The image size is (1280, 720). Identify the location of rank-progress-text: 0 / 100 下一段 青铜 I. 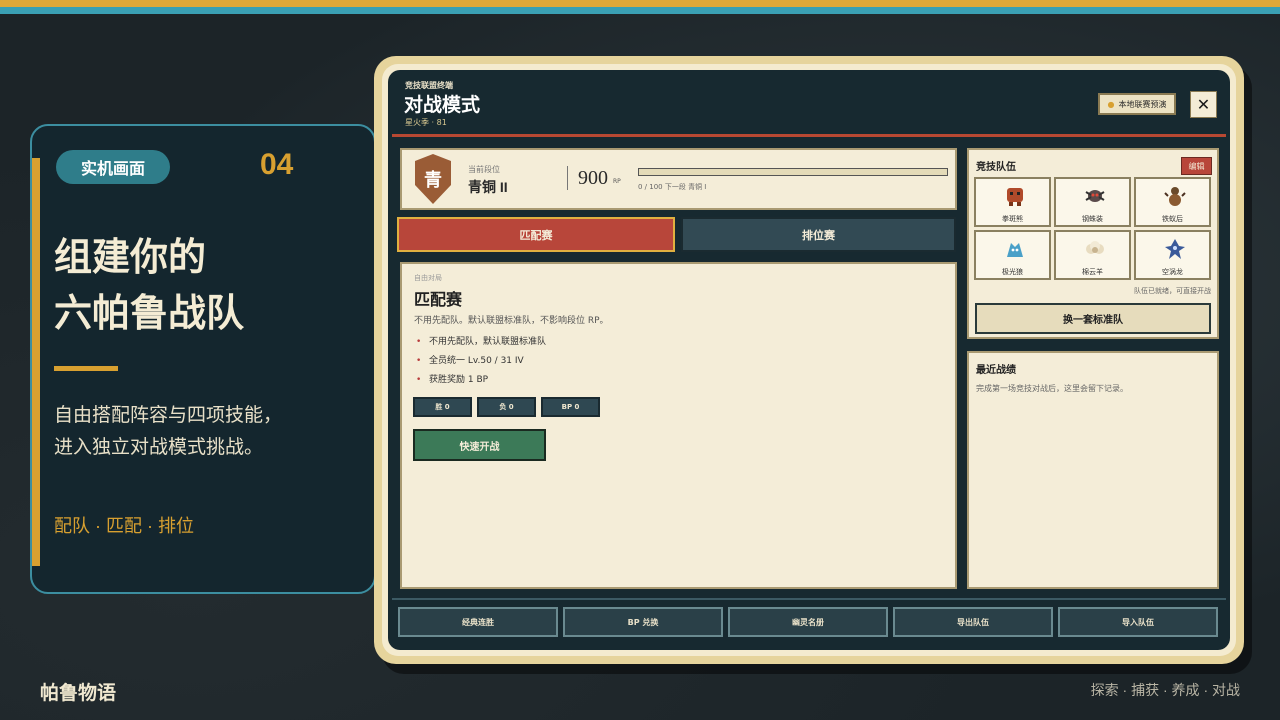
(672, 187).